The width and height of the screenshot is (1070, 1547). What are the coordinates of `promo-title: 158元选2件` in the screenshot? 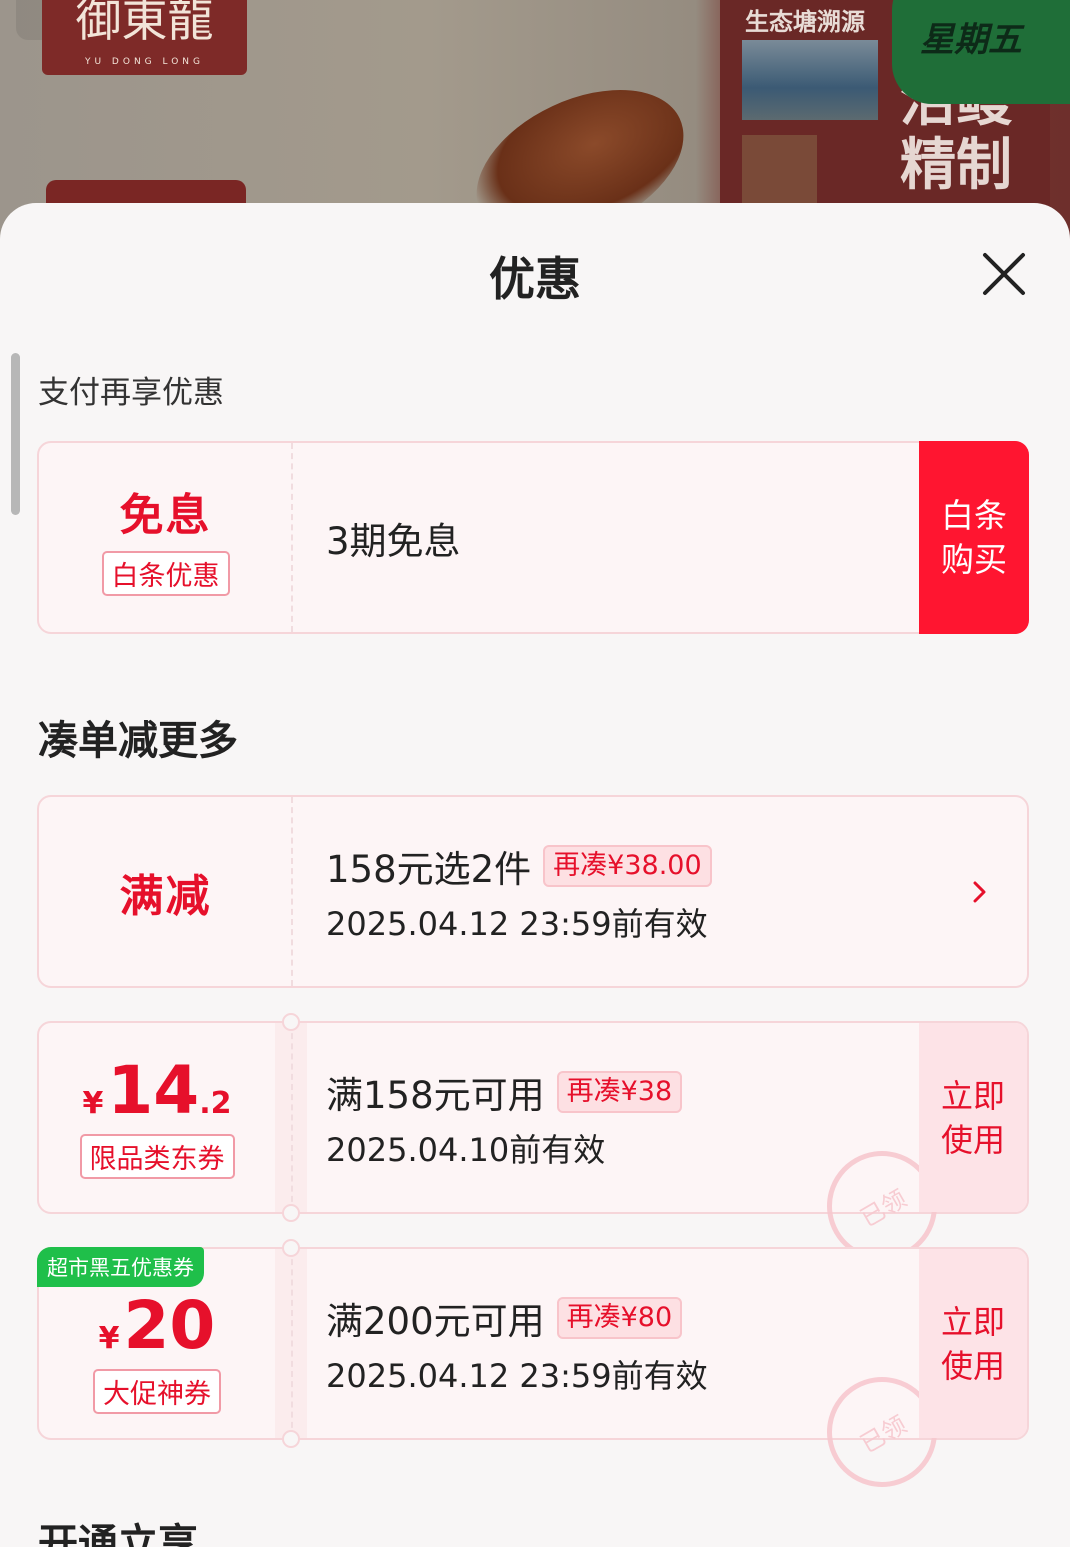 It's located at (429, 869).